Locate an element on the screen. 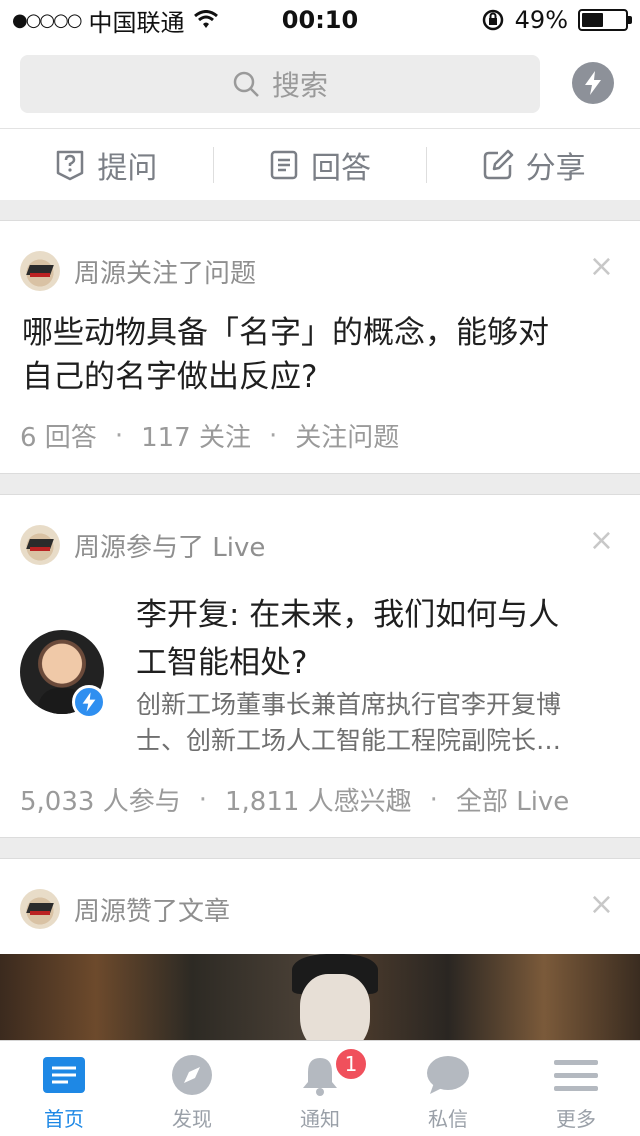  top-bar: 搜索 is located at coordinates (320, 84).